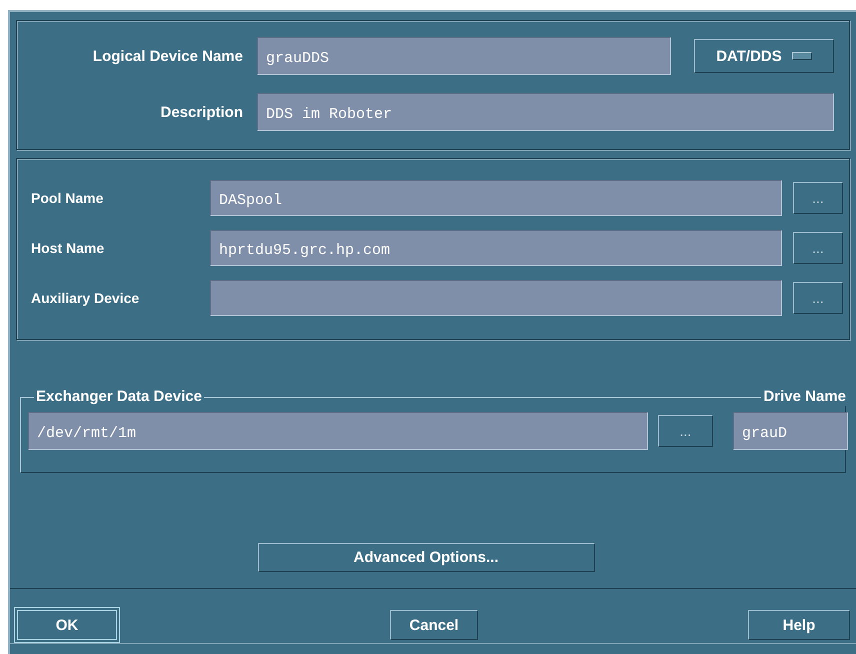  What do you see at coordinates (496, 248) in the screenshot?
I see `text-field: hprtdu95.grc.hp.com` at bounding box center [496, 248].